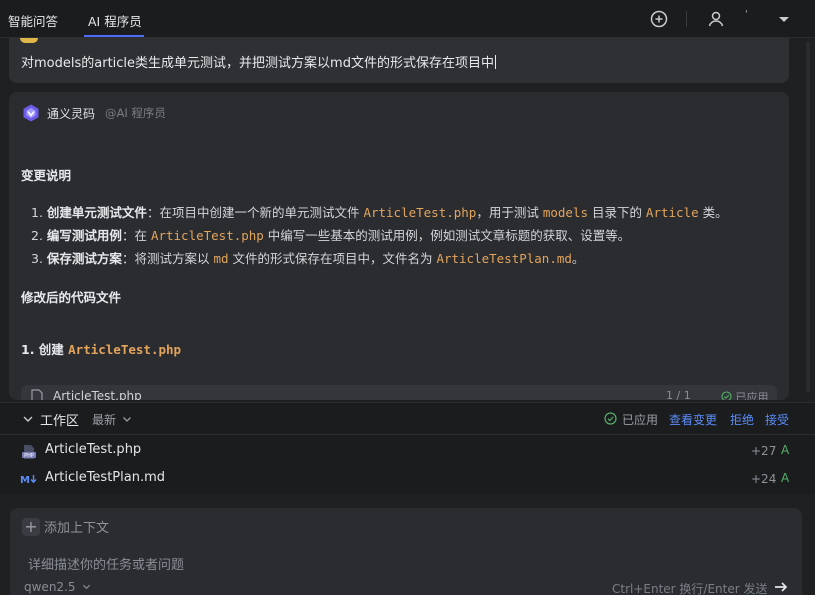  What do you see at coordinates (764, 479) in the screenshot?
I see `additions-count: +24` at bounding box center [764, 479].